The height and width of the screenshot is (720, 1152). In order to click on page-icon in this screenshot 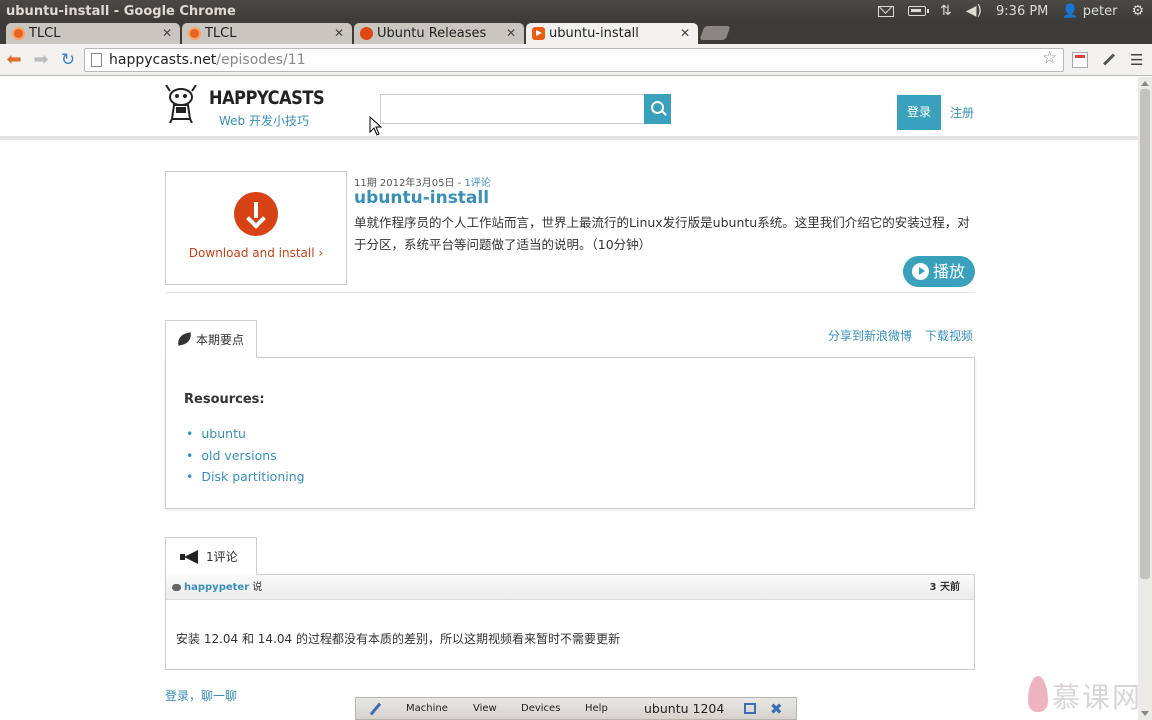, I will do `click(96, 60)`.